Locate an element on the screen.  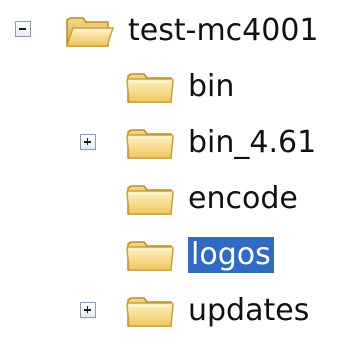
tree-node-label-selected: logos is located at coordinates (231, 255).